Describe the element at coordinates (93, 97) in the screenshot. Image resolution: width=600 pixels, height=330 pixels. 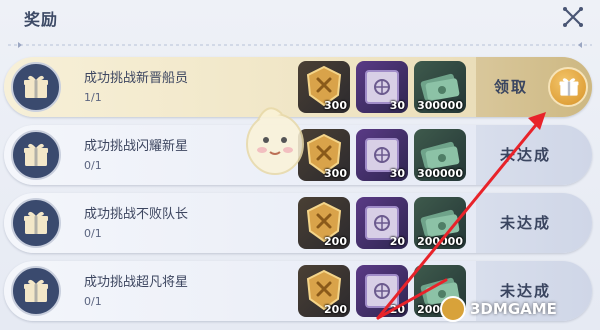
I see `task-progress: 1/1` at that location.